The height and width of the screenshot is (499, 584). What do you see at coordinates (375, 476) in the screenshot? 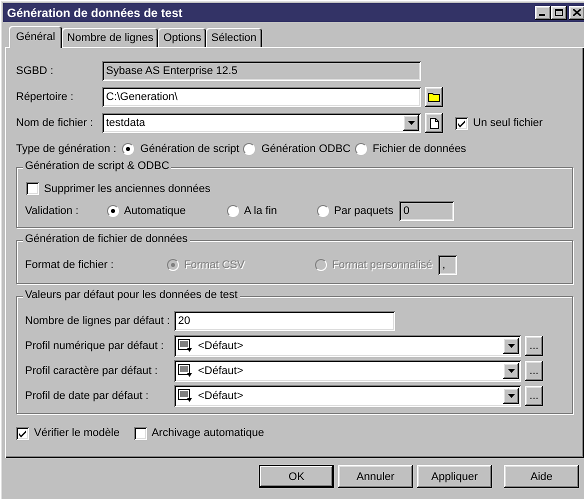
I see `dialog-button: Annuler` at bounding box center [375, 476].